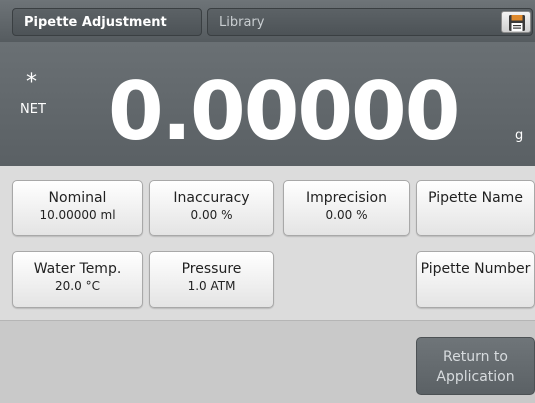 This screenshot has height=403, width=535. Describe the element at coordinates (346, 215) in the screenshot. I see `imprecision-value: 0.00 %` at that location.